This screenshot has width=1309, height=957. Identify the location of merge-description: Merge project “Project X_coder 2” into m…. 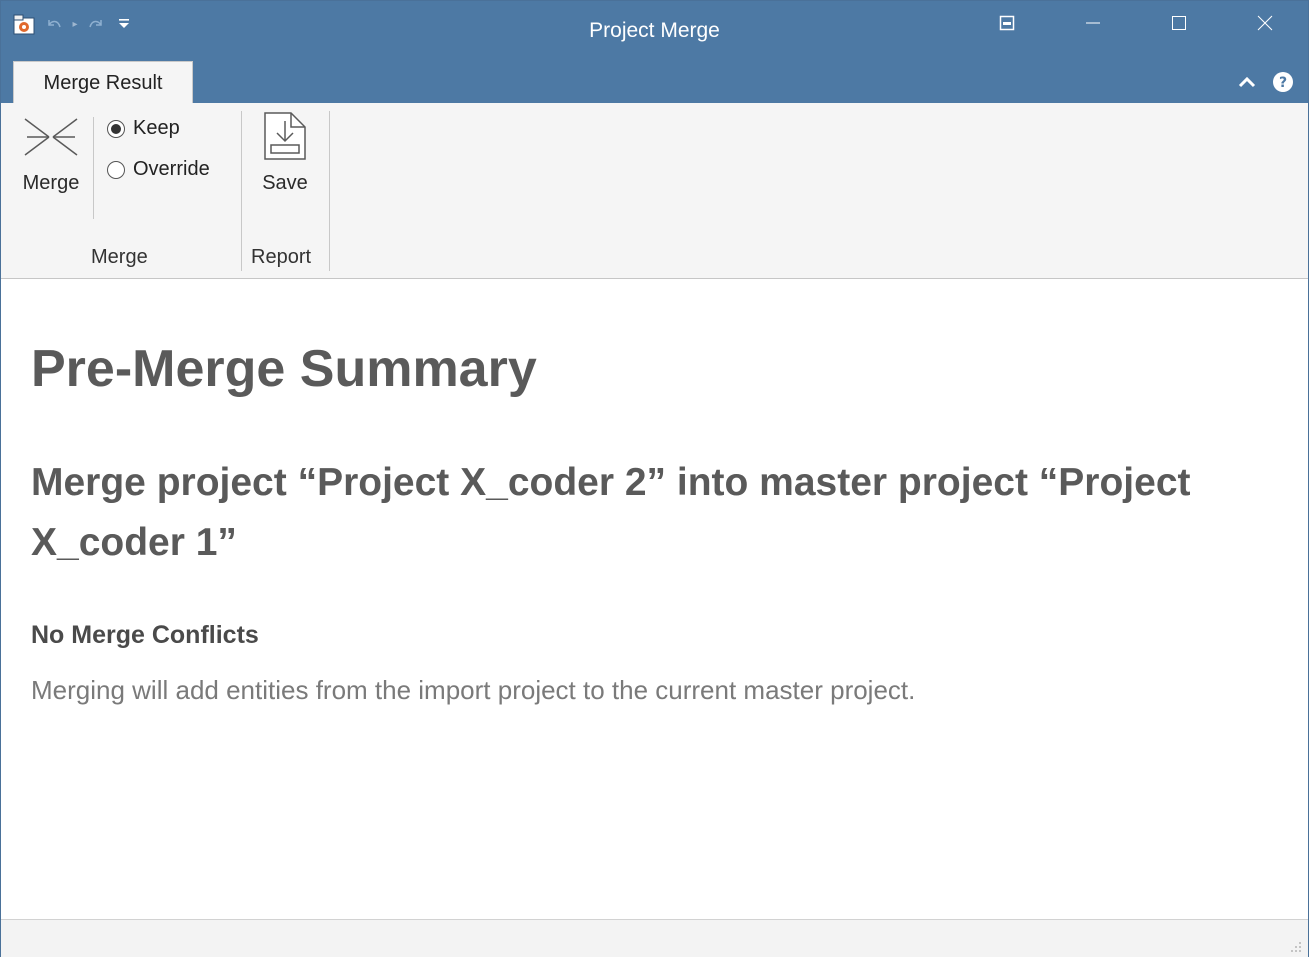
(611, 512).